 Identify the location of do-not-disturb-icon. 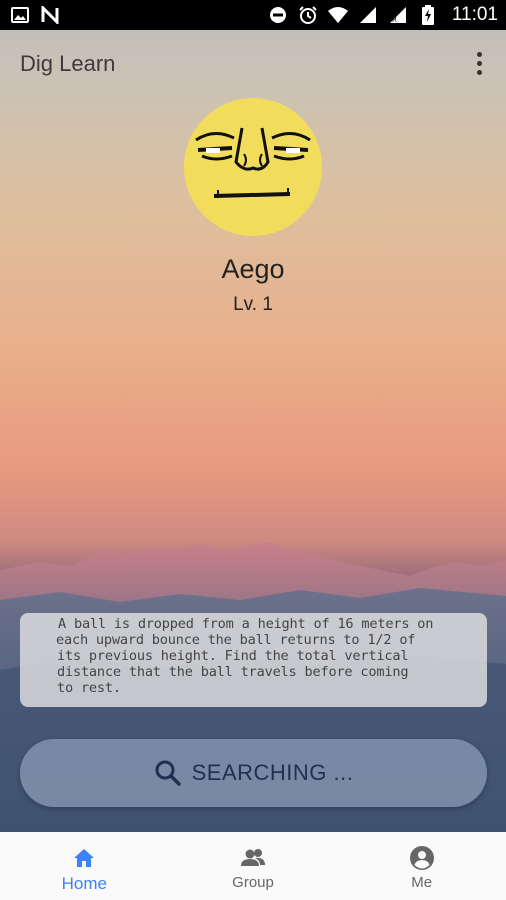
(278, 15).